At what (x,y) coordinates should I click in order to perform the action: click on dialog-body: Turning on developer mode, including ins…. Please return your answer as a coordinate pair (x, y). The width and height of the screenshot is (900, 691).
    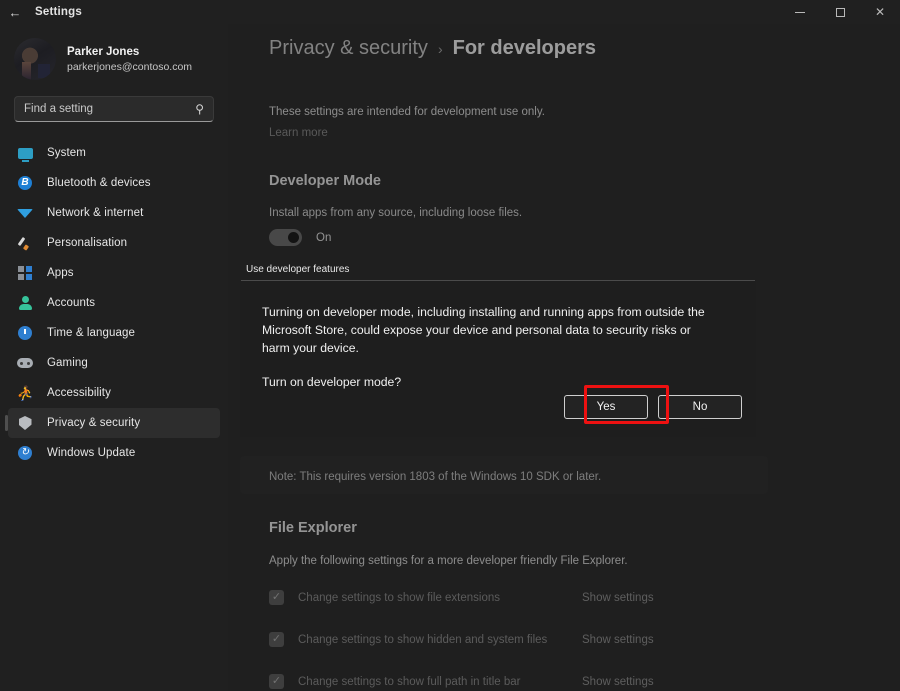
    Looking at the image, I should click on (498, 359).